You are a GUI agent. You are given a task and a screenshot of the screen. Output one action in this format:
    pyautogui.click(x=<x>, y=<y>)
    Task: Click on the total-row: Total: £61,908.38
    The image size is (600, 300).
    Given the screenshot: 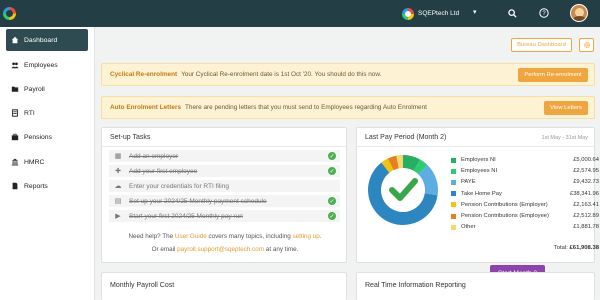 What is the action you would take?
    pyautogui.click(x=525, y=248)
    